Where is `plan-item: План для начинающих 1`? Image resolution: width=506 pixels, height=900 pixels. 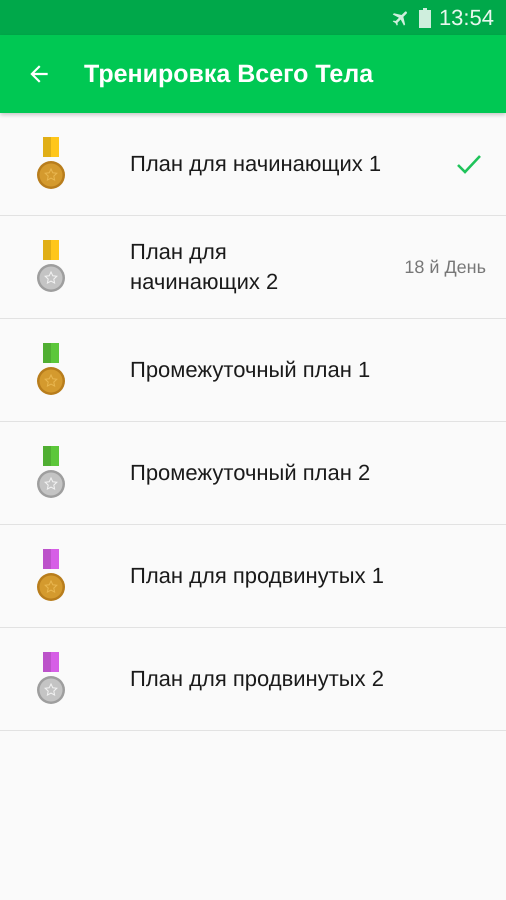 plan-item: План для начинающих 1 is located at coordinates (253, 164).